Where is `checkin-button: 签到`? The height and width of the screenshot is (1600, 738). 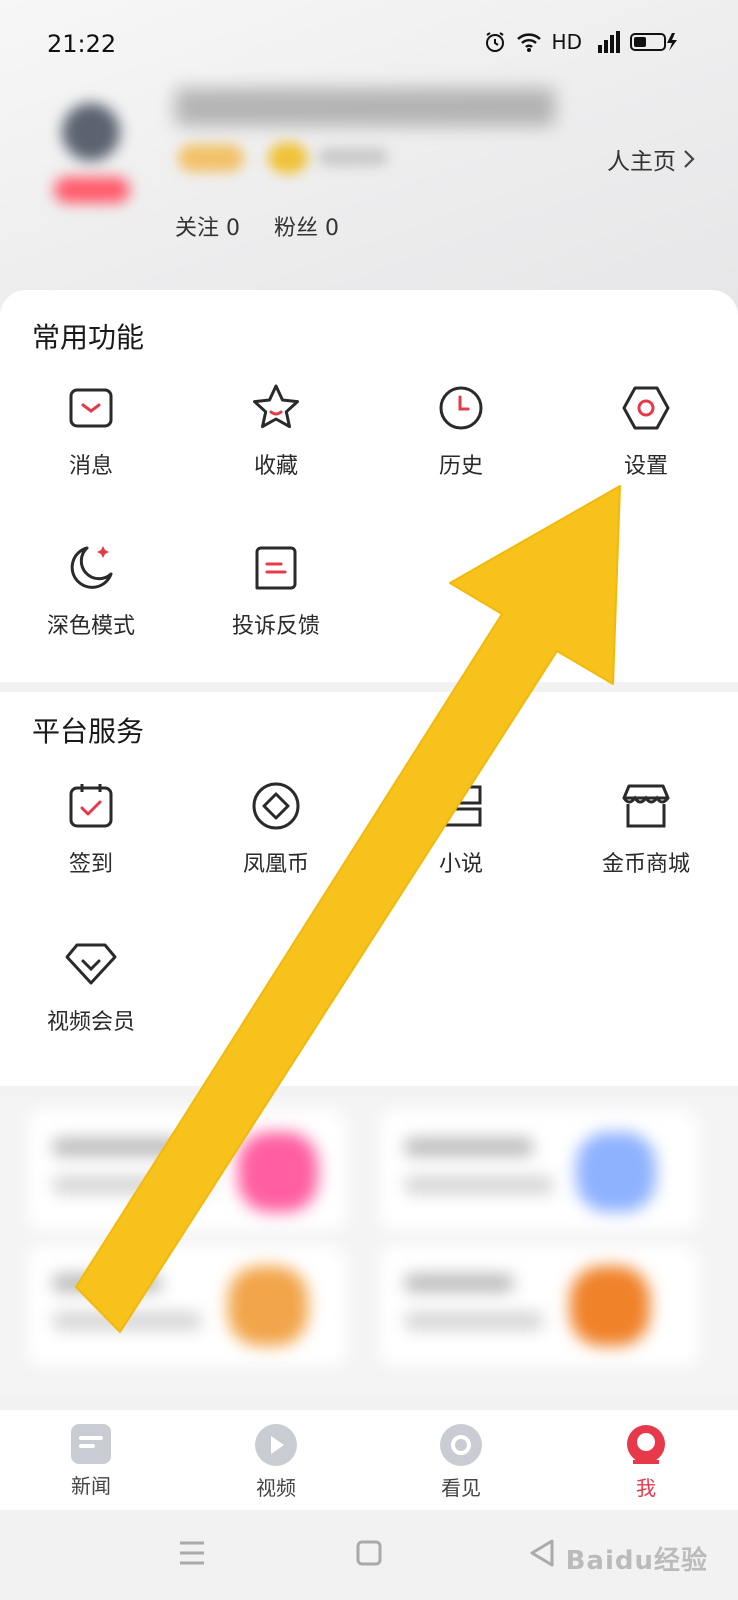 checkin-button: 签到 is located at coordinates (91, 829).